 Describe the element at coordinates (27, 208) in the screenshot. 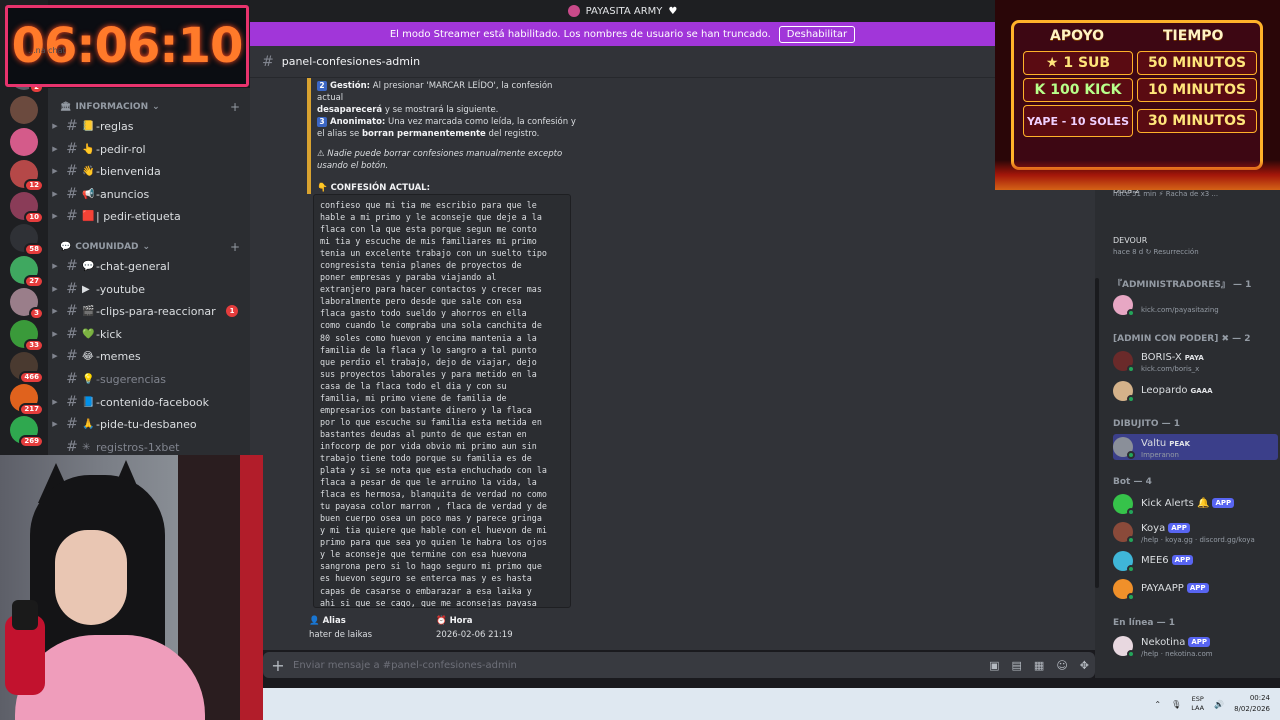

I see `server-icon: 10` at that location.